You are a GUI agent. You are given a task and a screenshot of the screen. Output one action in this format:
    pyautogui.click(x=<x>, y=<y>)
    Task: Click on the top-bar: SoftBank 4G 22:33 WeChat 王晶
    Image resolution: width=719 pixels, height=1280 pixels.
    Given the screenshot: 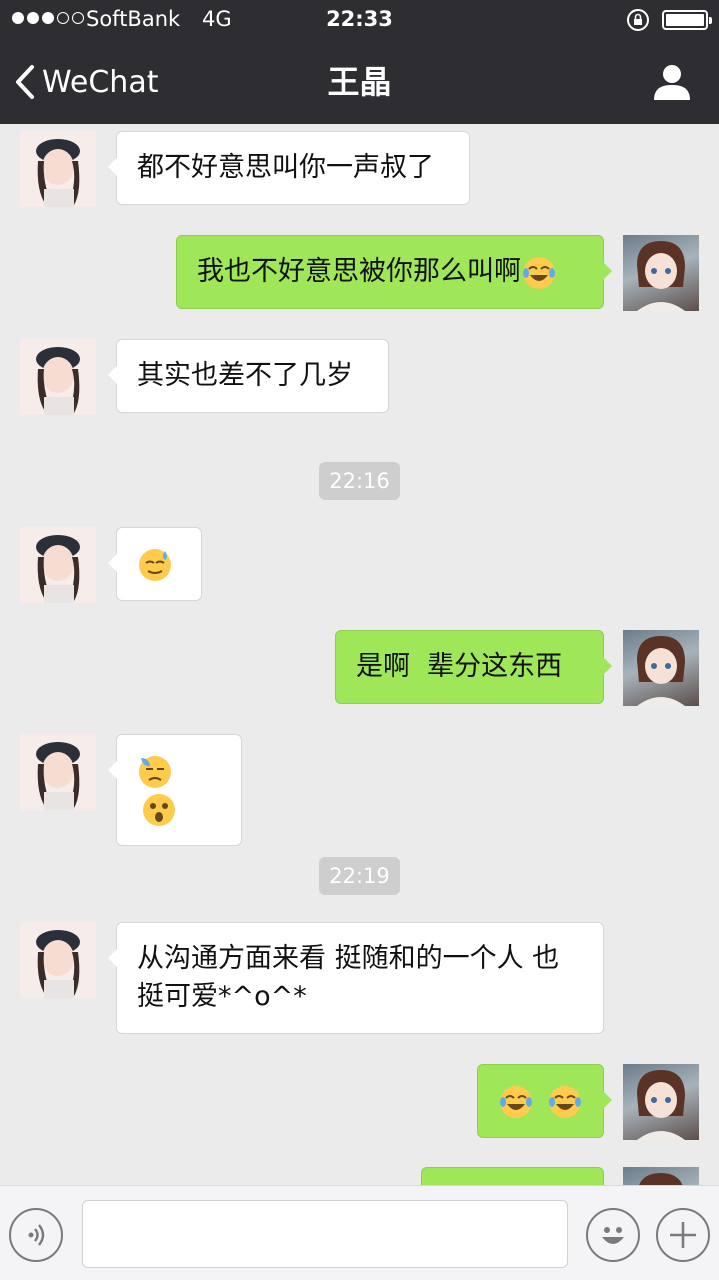 What is the action you would take?
    pyautogui.click(x=359, y=62)
    